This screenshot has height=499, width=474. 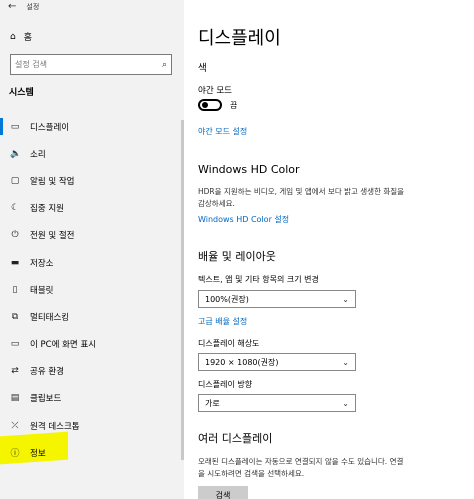 What do you see at coordinates (277, 403) in the screenshot?
I see `orientation-dropdown: 가로 ⌄` at bounding box center [277, 403].